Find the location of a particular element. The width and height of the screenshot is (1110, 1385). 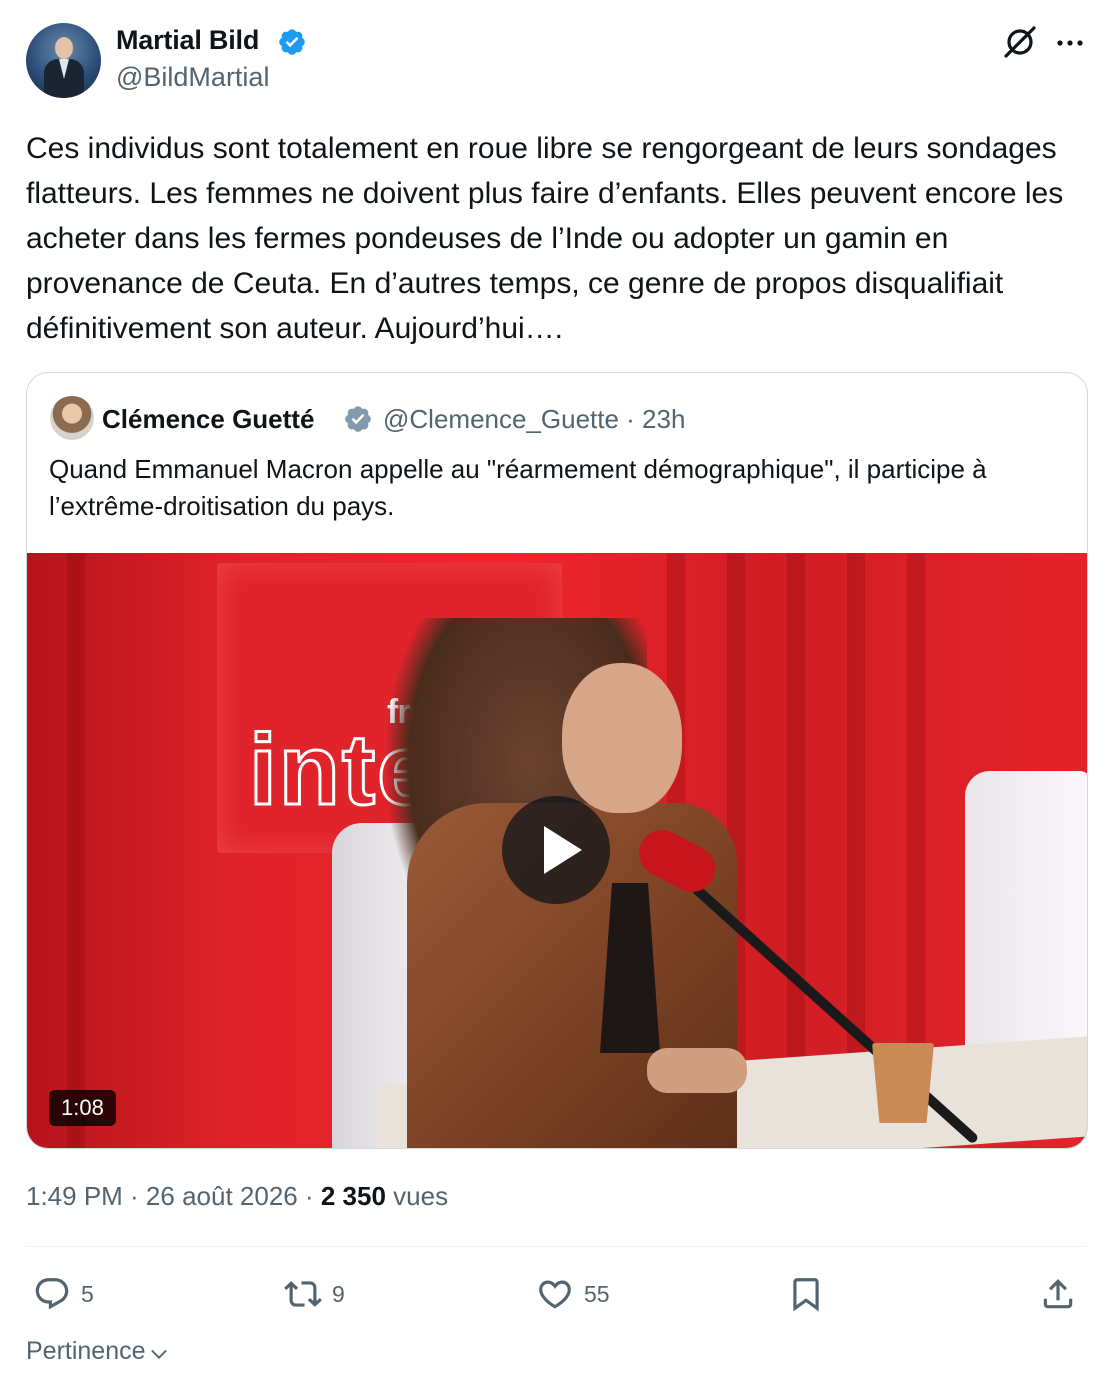

reply-count: 5 is located at coordinates (87, 1293).